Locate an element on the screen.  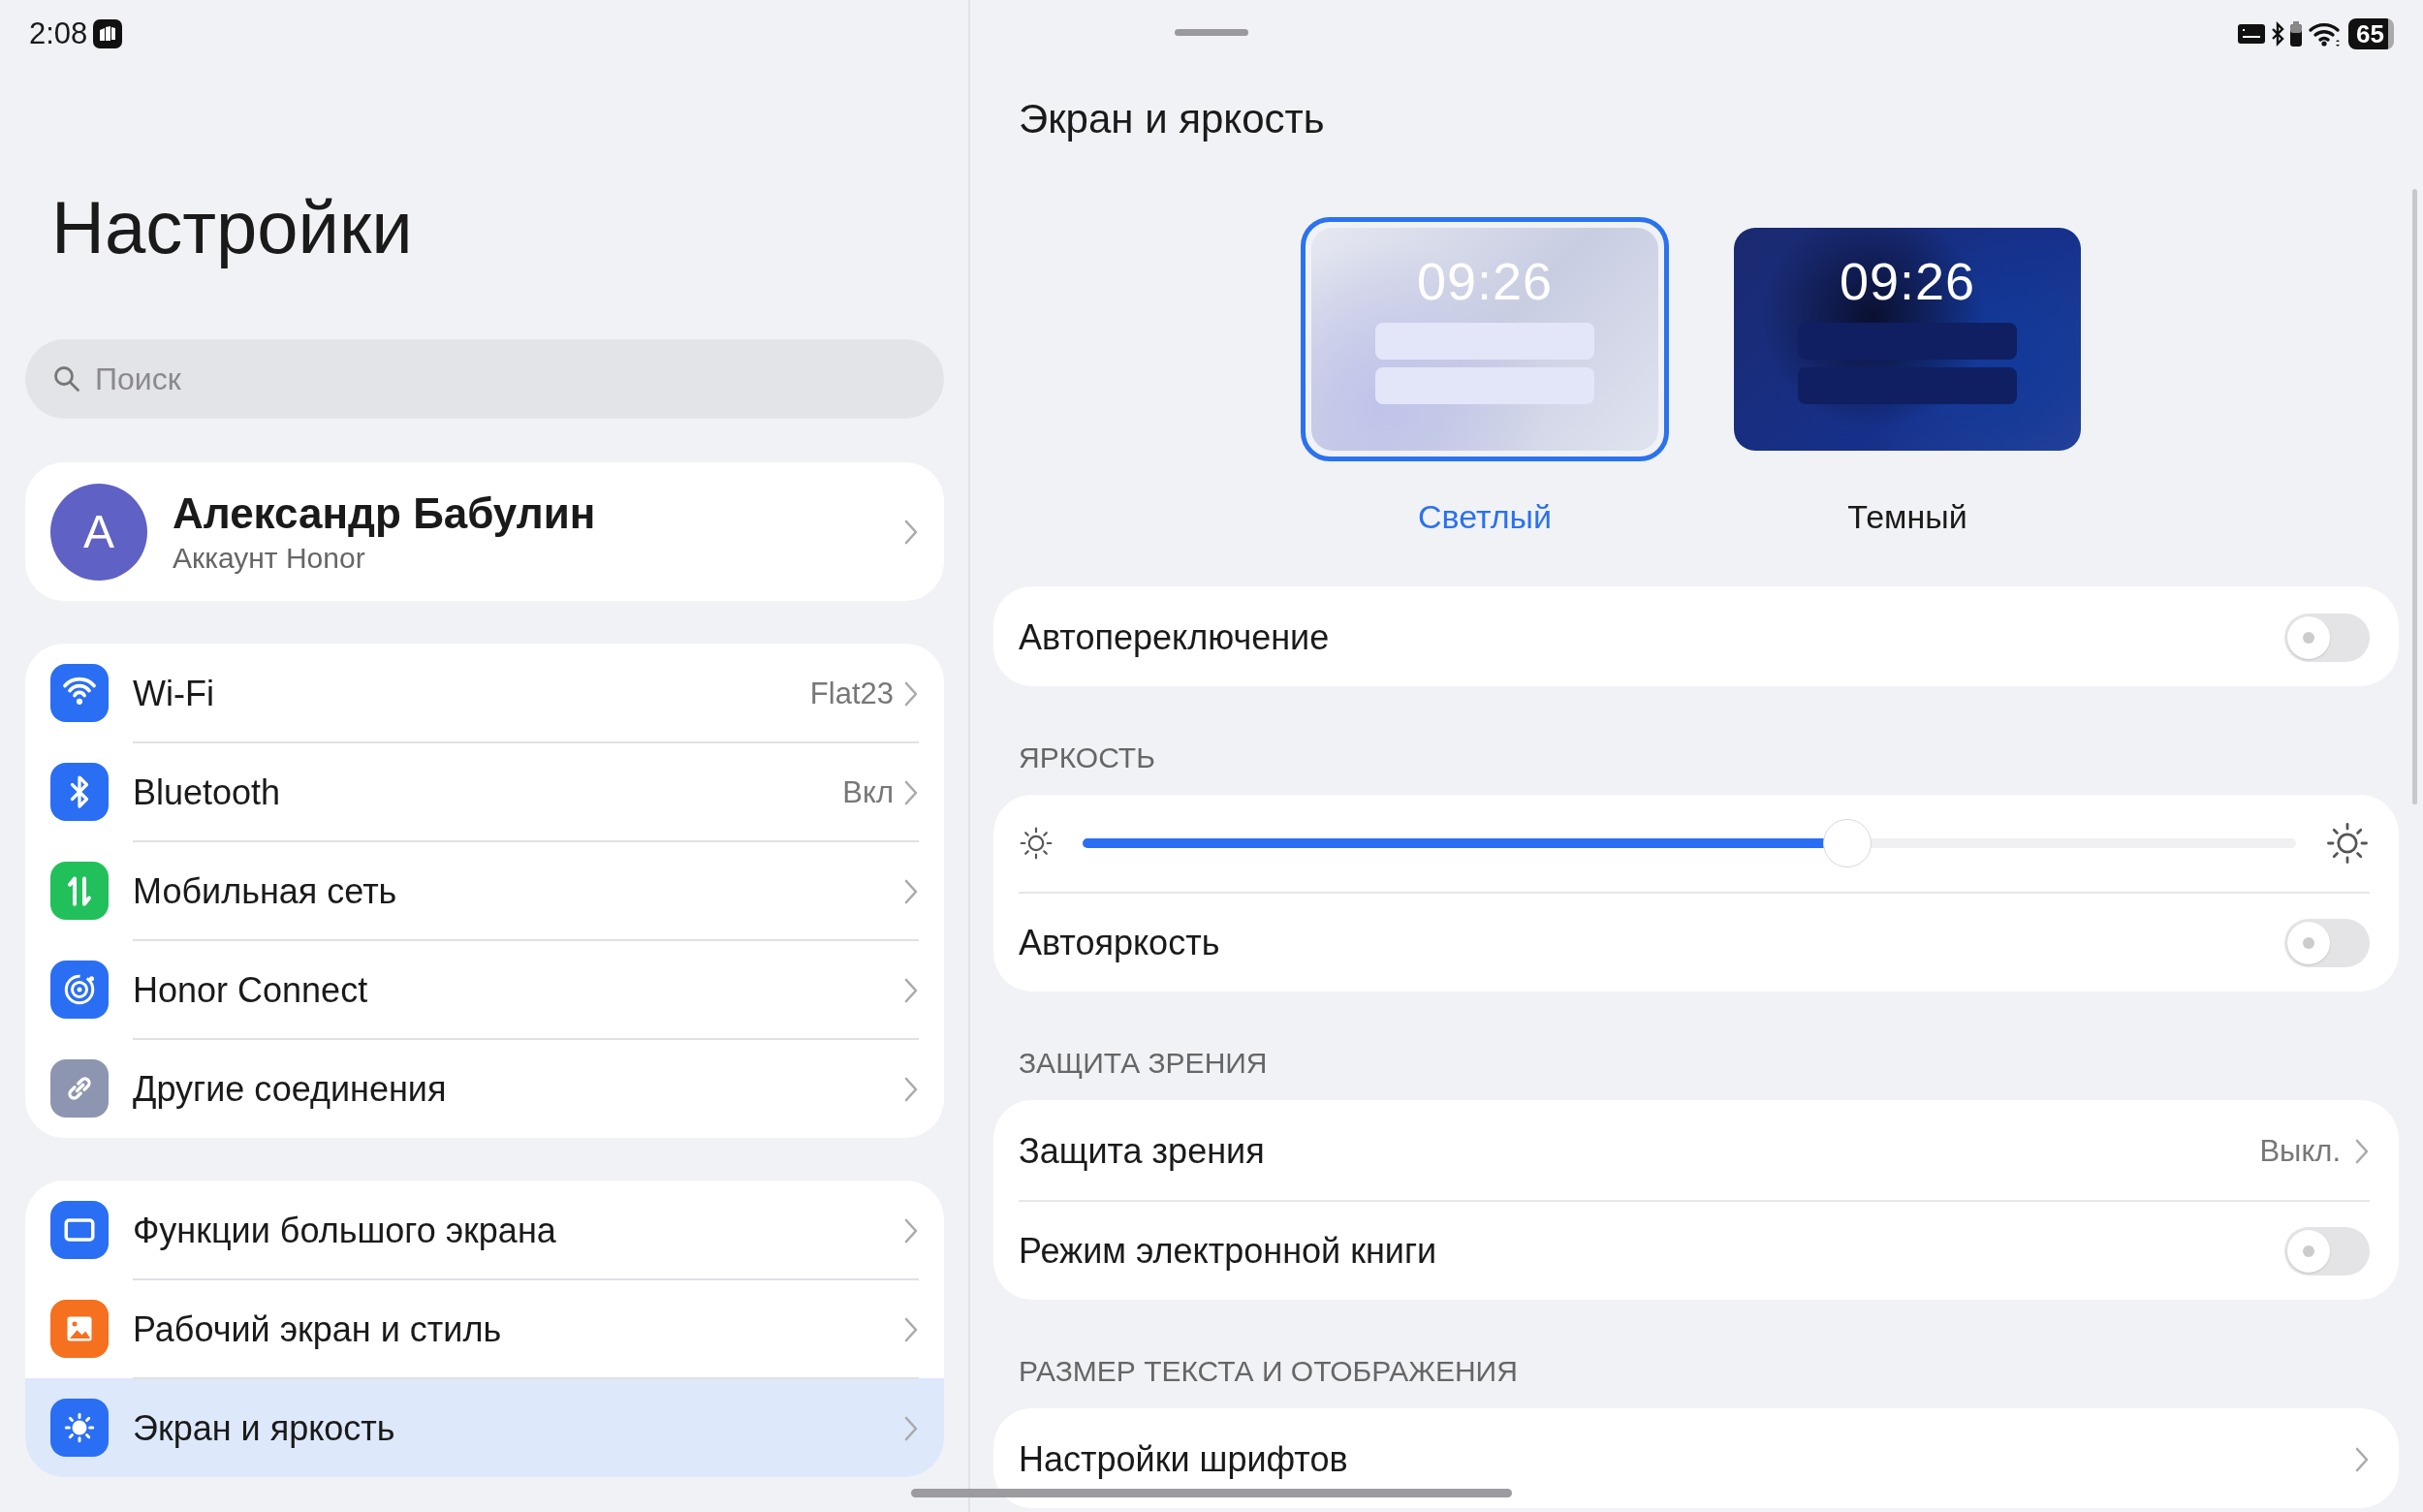
preview-clock: 09:26 is located at coordinates (1907, 281).